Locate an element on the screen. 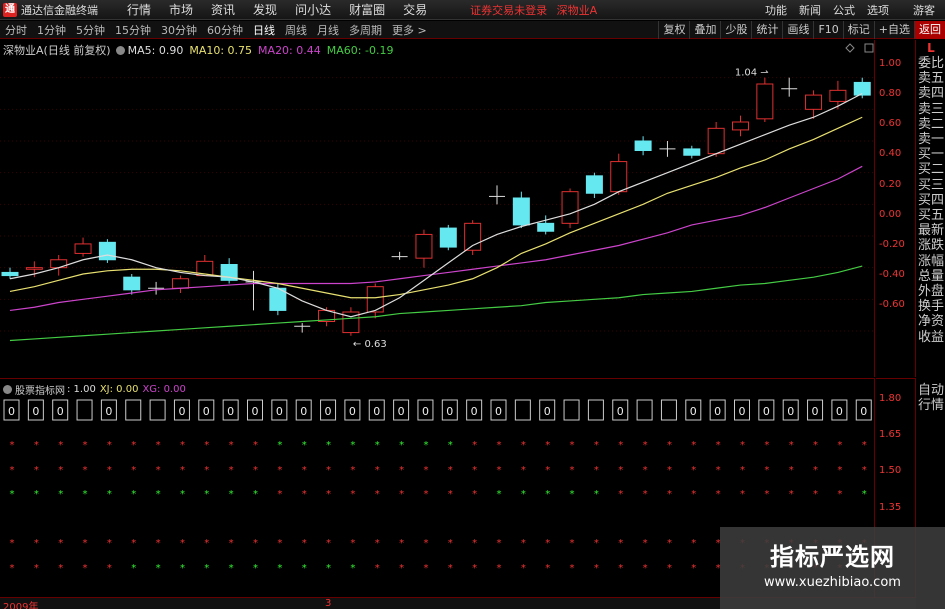 The width and height of the screenshot is (945, 609). side-item: 外盘 is located at coordinates (931, 291).